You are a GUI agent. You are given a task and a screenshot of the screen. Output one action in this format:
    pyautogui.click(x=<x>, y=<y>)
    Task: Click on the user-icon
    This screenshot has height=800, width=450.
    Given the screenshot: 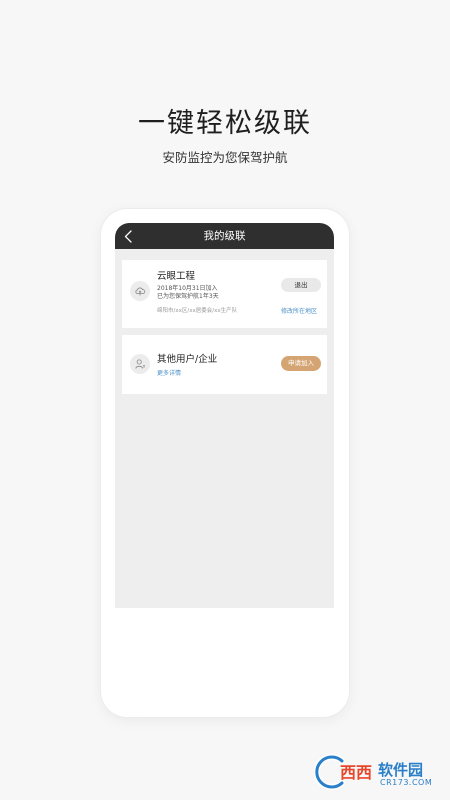 What is the action you would take?
    pyautogui.click(x=140, y=364)
    